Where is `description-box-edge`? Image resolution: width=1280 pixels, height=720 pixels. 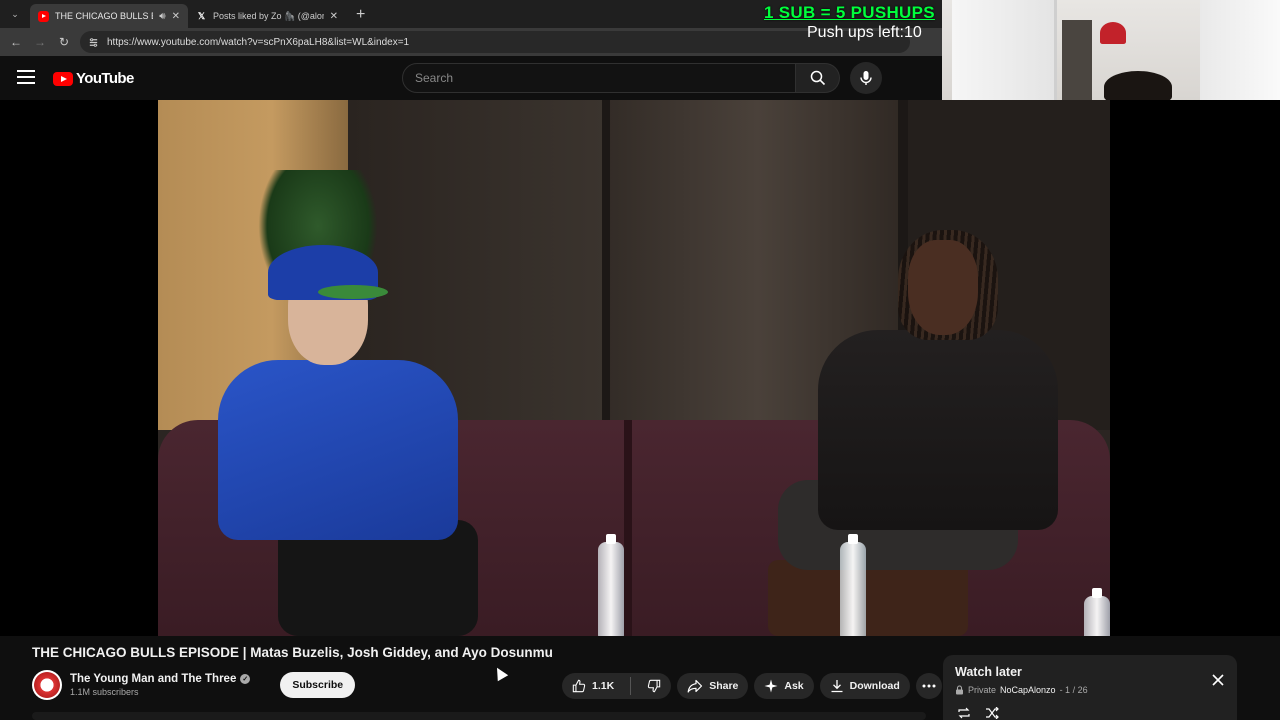 description-box-edge is located at coordinates (479, 716).